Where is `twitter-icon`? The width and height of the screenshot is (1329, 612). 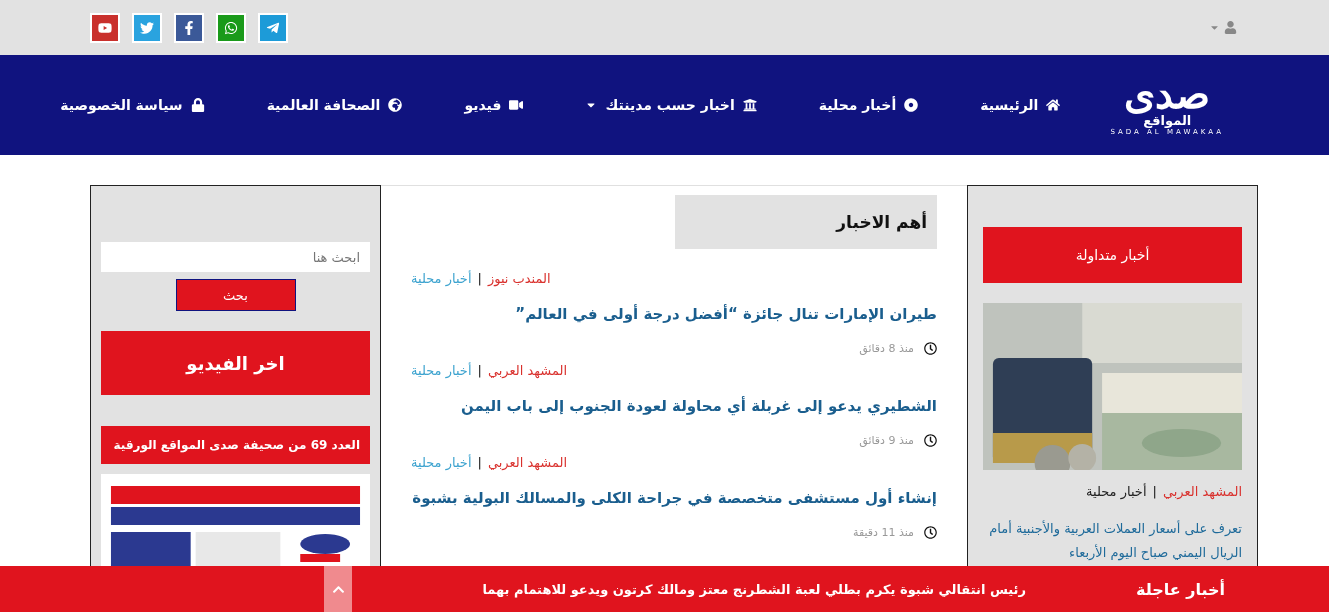
twitter-icon is located at coordinates (147, 27).